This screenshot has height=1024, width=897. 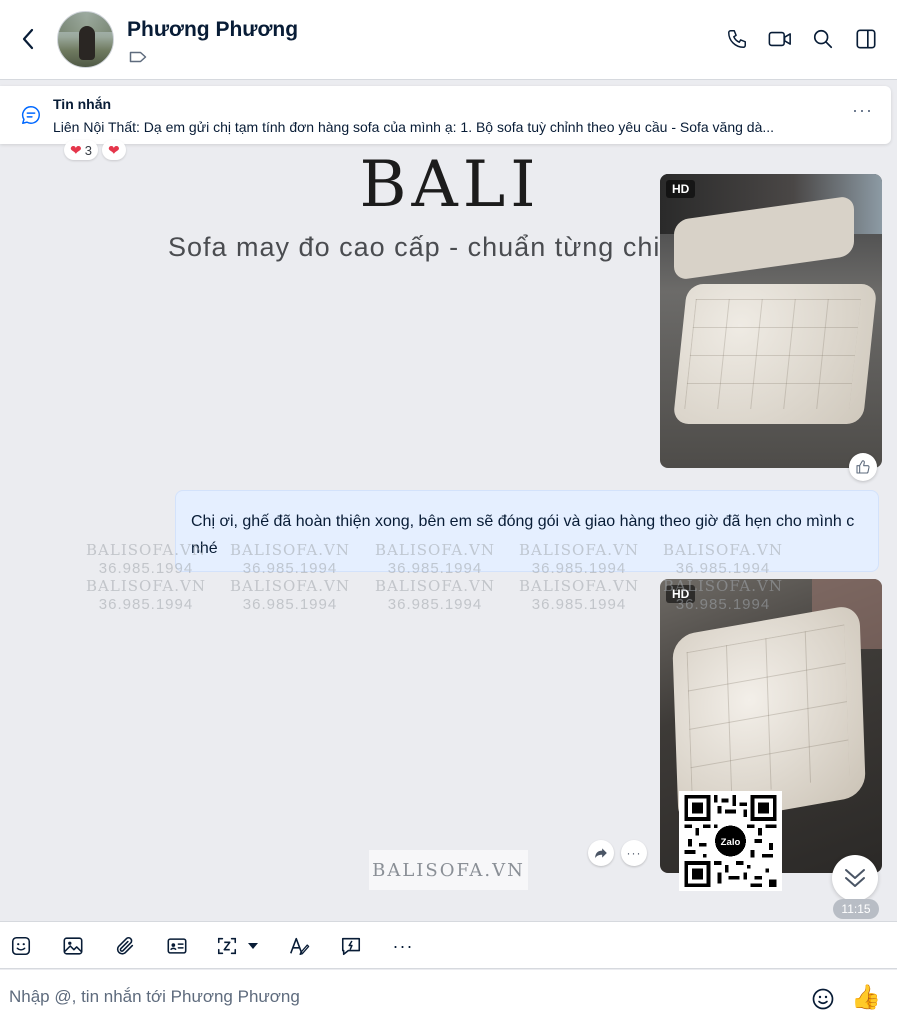 I want to click on like-button, so click(x=863, y=467).